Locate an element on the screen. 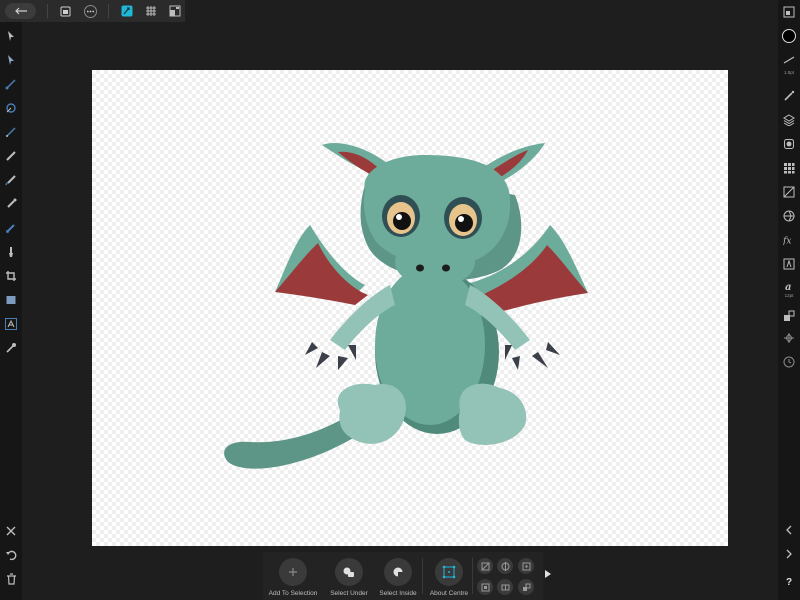 The height and width of the screenshot is (600, 800). point-transform-icon is located at coordinates (11, 108).